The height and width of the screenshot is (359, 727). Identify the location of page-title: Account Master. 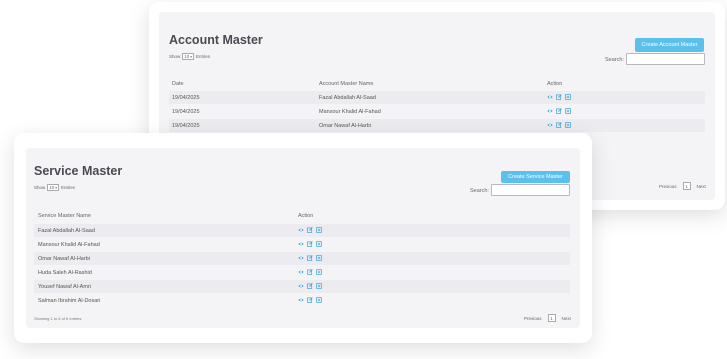
(216, 40).